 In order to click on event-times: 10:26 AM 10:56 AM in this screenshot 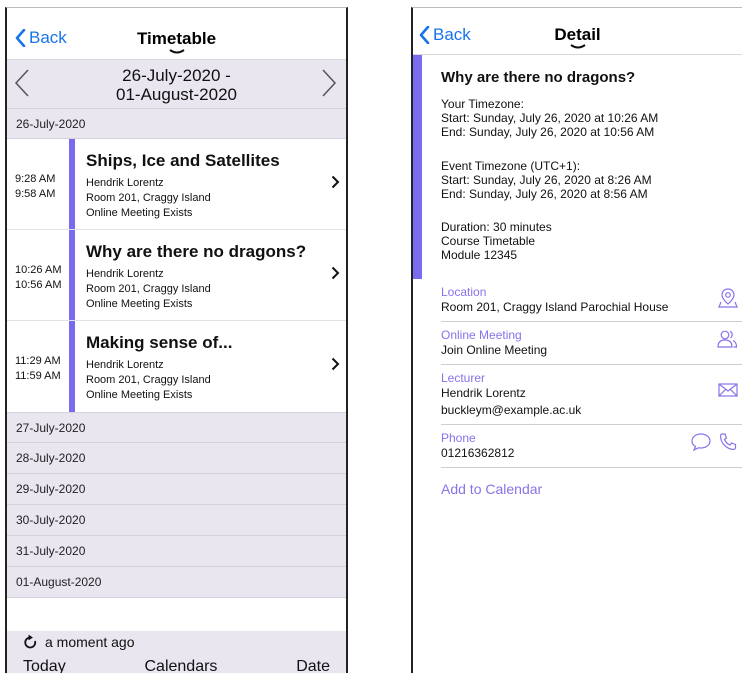, I will do `click(38, 278)`.